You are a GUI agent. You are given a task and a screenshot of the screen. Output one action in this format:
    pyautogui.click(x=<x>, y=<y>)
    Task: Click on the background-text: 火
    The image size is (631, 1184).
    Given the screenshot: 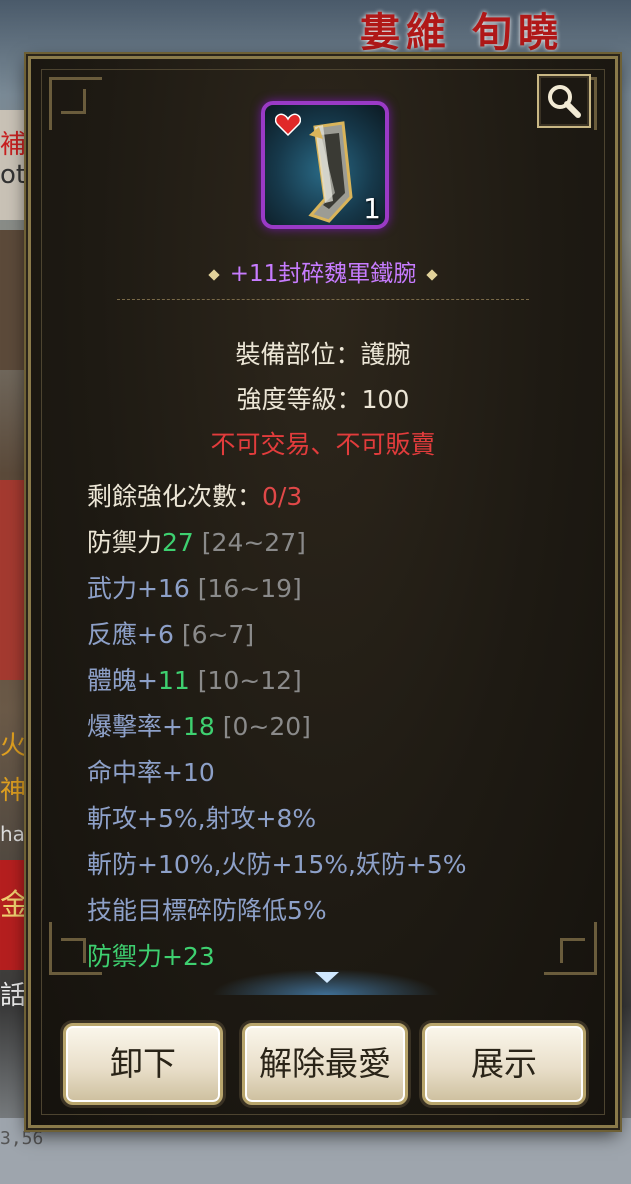 What is the action you would take?
    pyautogui.click(x=13, y=746)
    